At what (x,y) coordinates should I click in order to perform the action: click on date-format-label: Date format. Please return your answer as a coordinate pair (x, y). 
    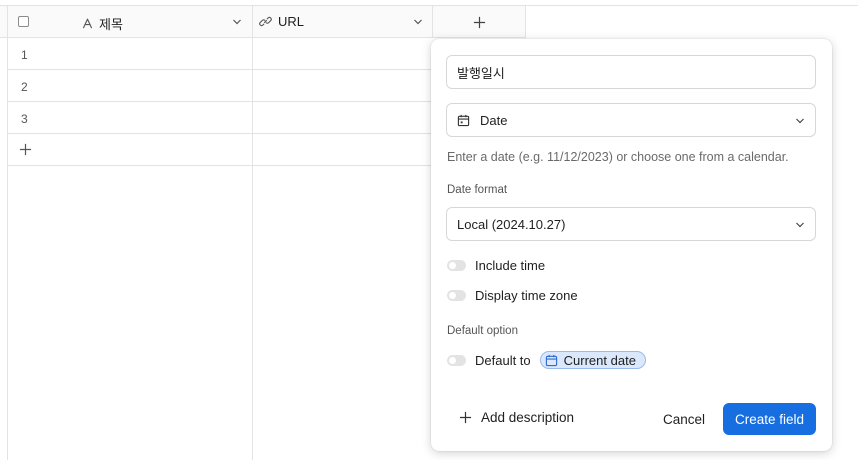
    Looking at the image, I should click on (477, 190).